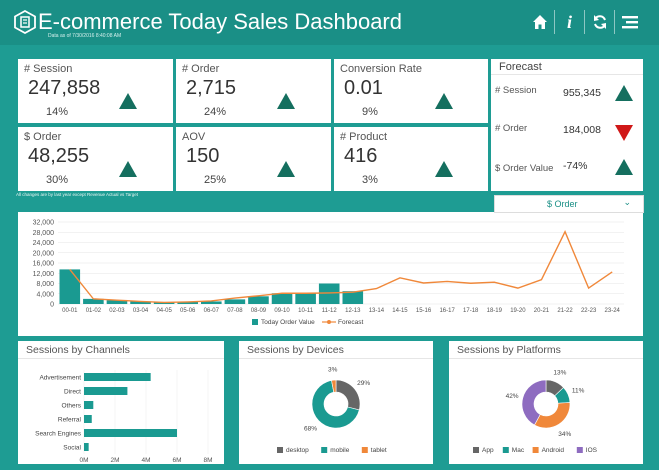 This screenshot has height=470, width=659. Describe the element at coordinates (253, 159) in the screenshot. I see `kpi-card-aov: AOV 150 25%` at that location.